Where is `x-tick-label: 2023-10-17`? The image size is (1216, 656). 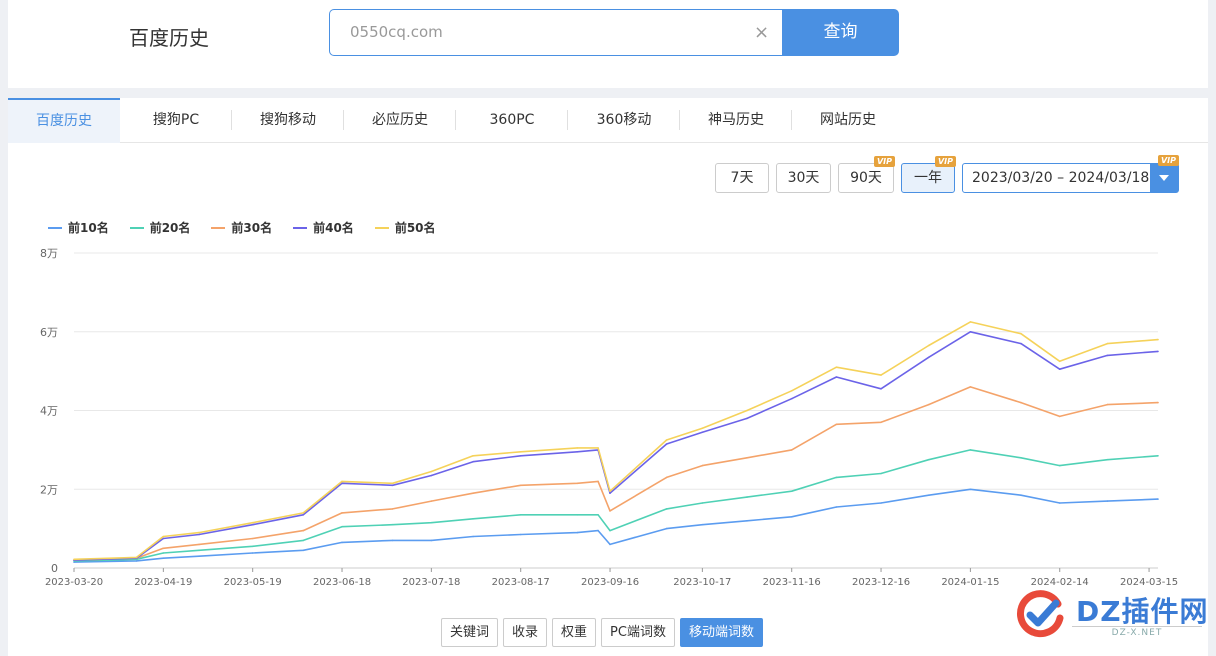 x-tick-label: 2023-10-17 is located at coordinates (702, 582).